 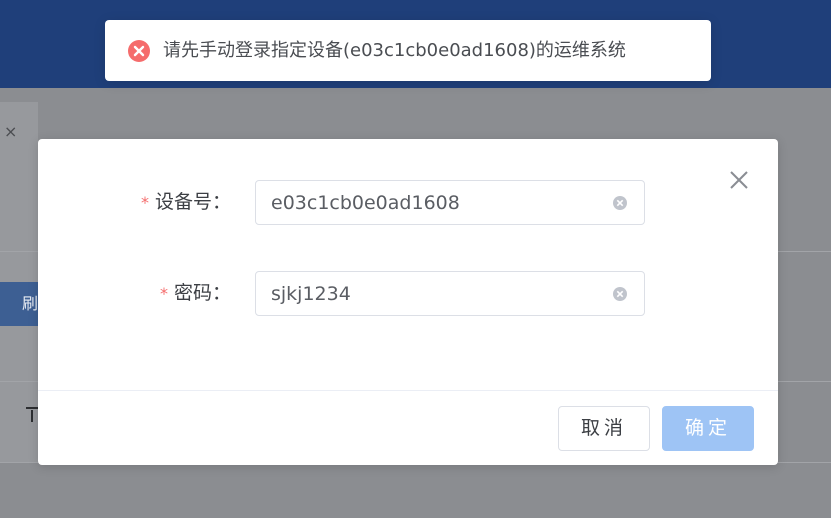 I want to click on password-input, so click(x=428, y=293).